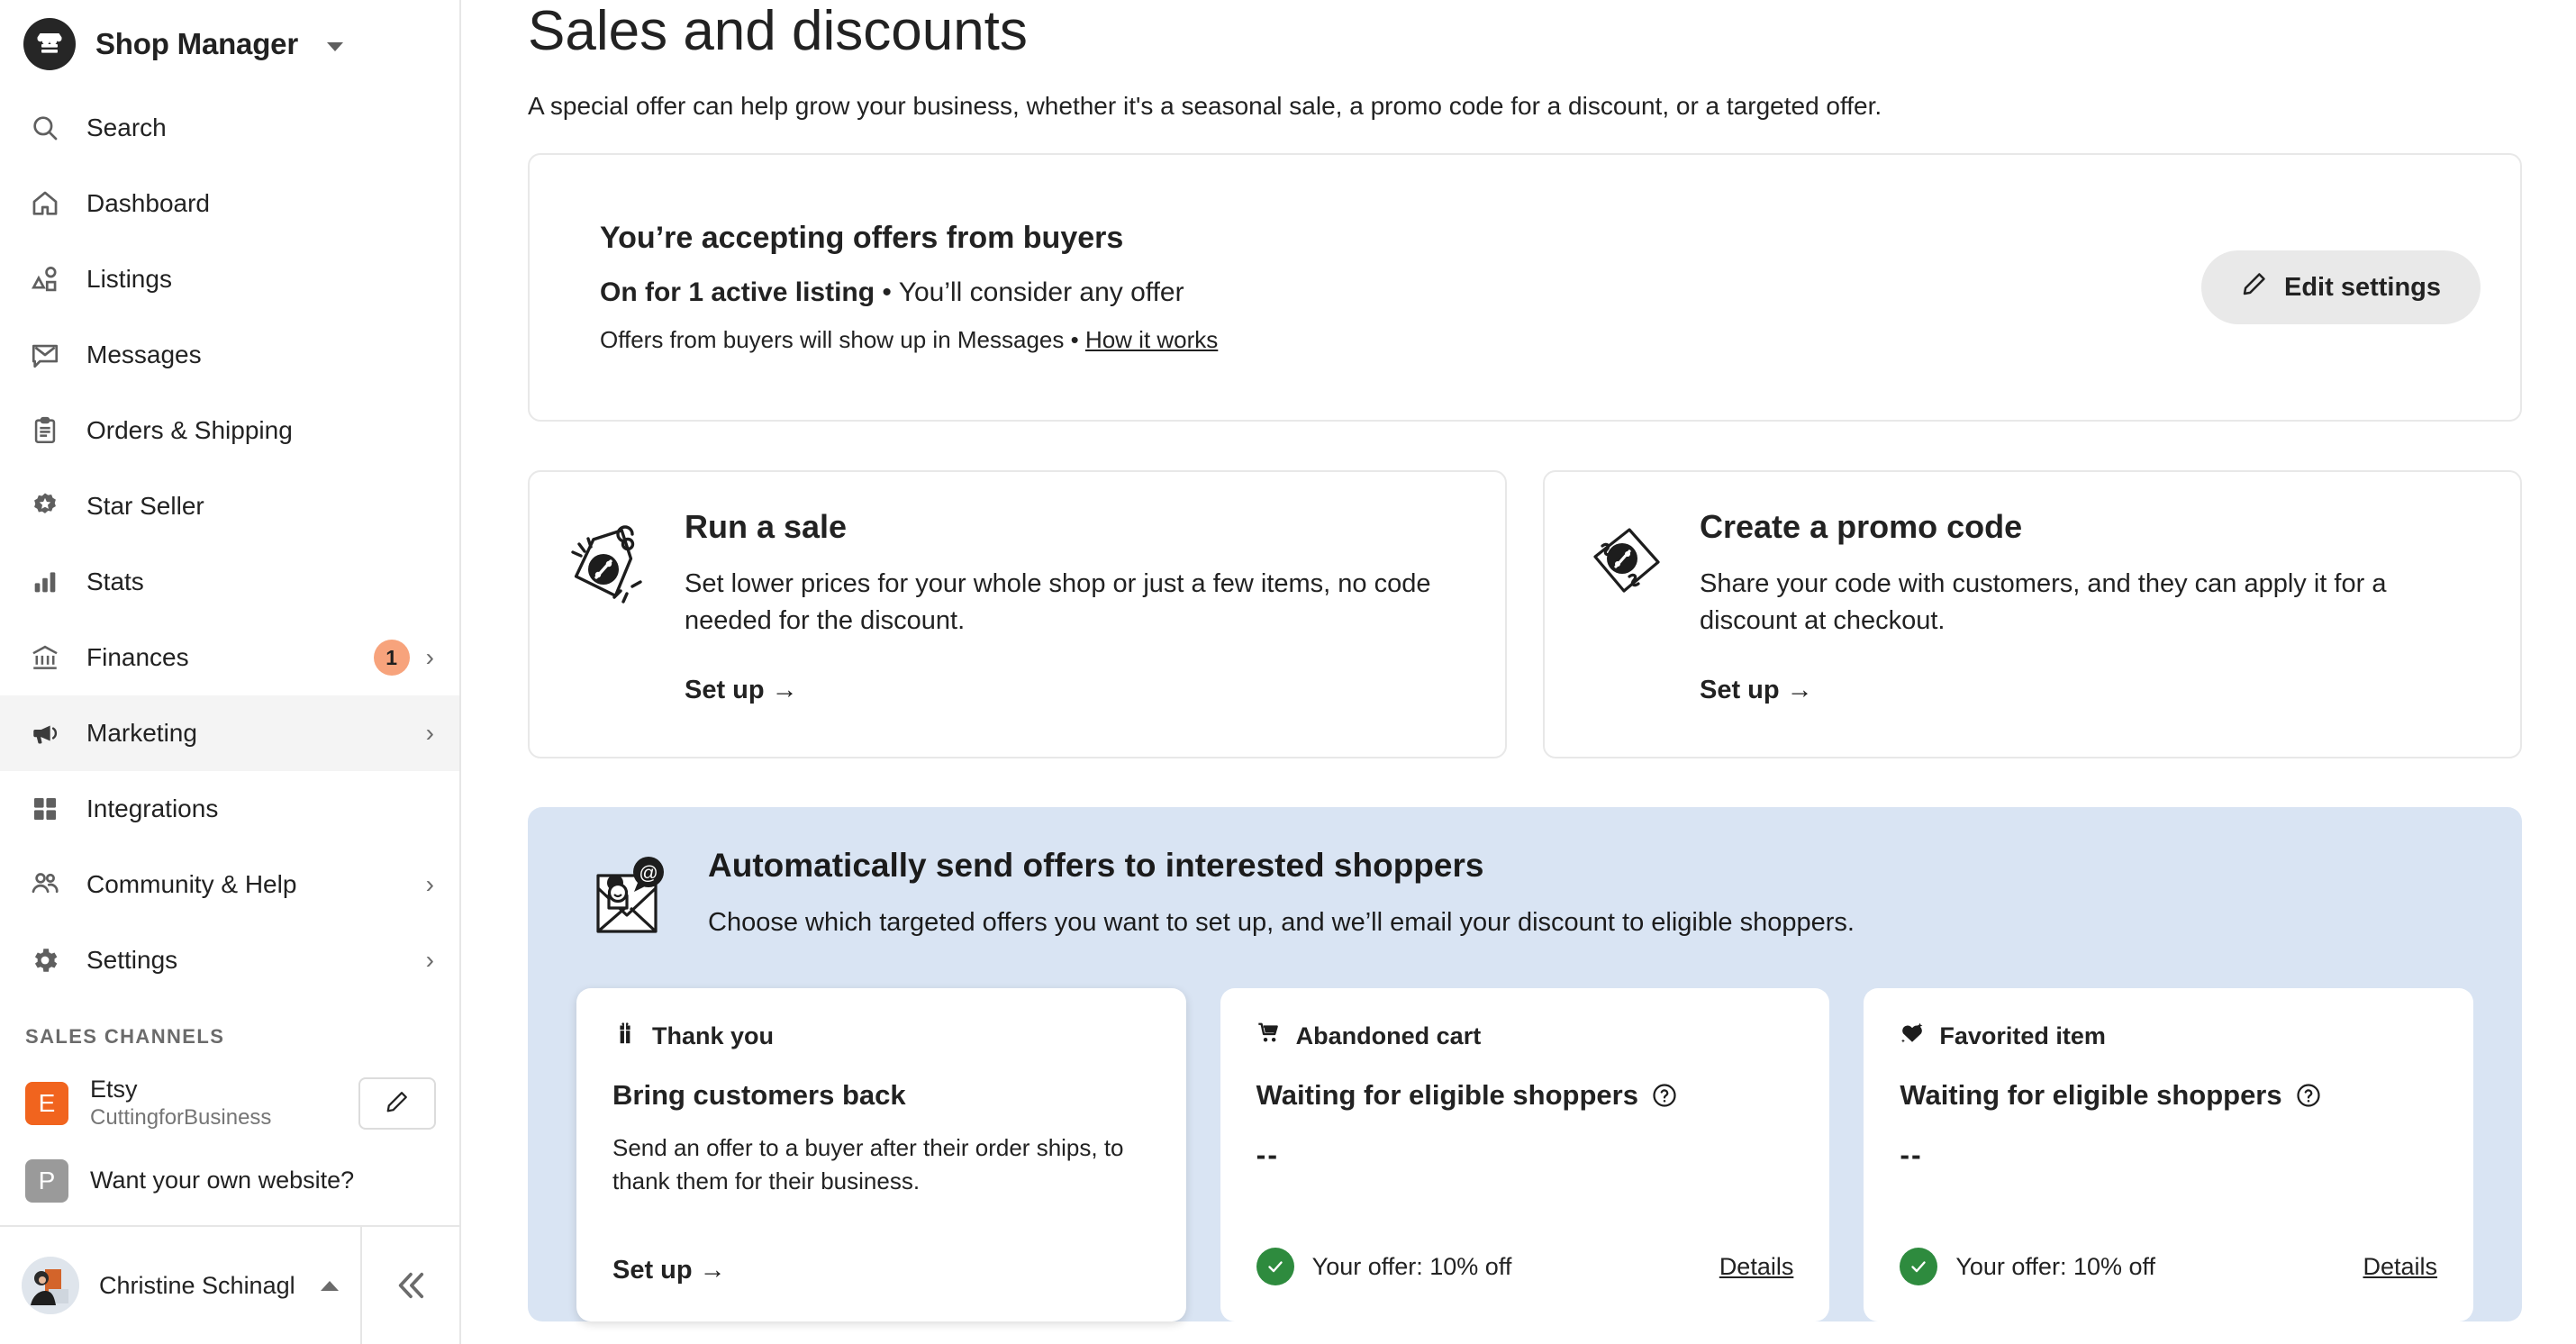 The height and width of the screenshot is (1344, 2576). What do you see at coordinates (1029, 292) in the screenshot?
I see `accepting-offers-status-rest: • You’ll consider any offer` at bounding box center [1029, 292].